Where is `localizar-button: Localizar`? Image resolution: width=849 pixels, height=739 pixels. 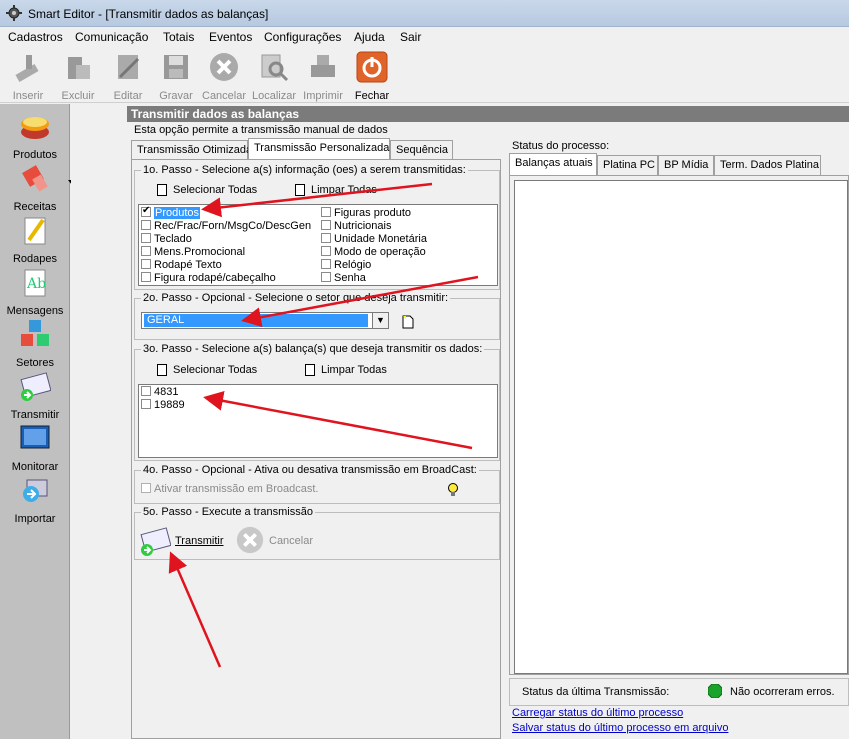 localizar-button: Localizar is located at coordinates (274, 76).